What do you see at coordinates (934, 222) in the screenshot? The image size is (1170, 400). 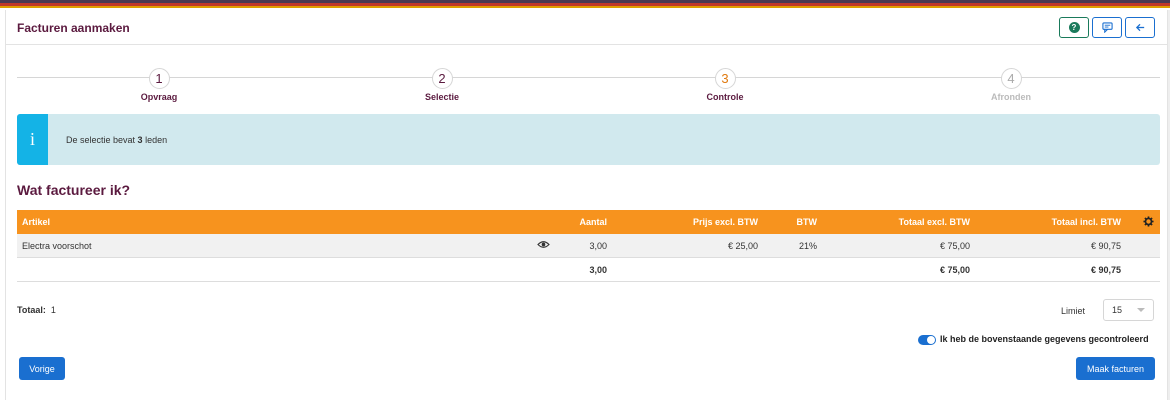 I see `col-totaal-excl: Totaal excl. BTW` at bounding box center [934, 222].